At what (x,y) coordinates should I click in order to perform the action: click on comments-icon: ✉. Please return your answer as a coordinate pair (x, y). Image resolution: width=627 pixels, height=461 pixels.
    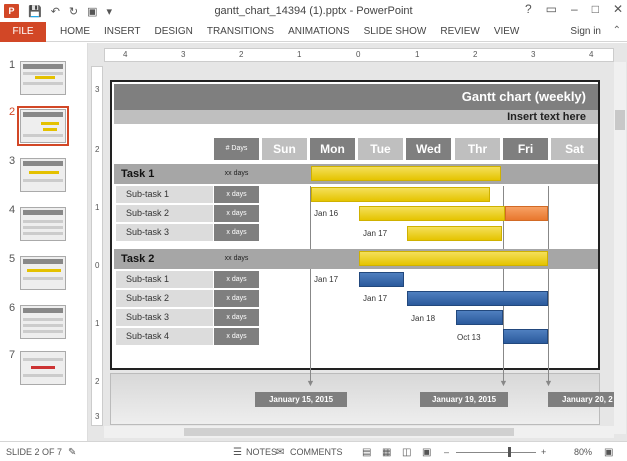
    Looking at the image, I should click on (280, 452).